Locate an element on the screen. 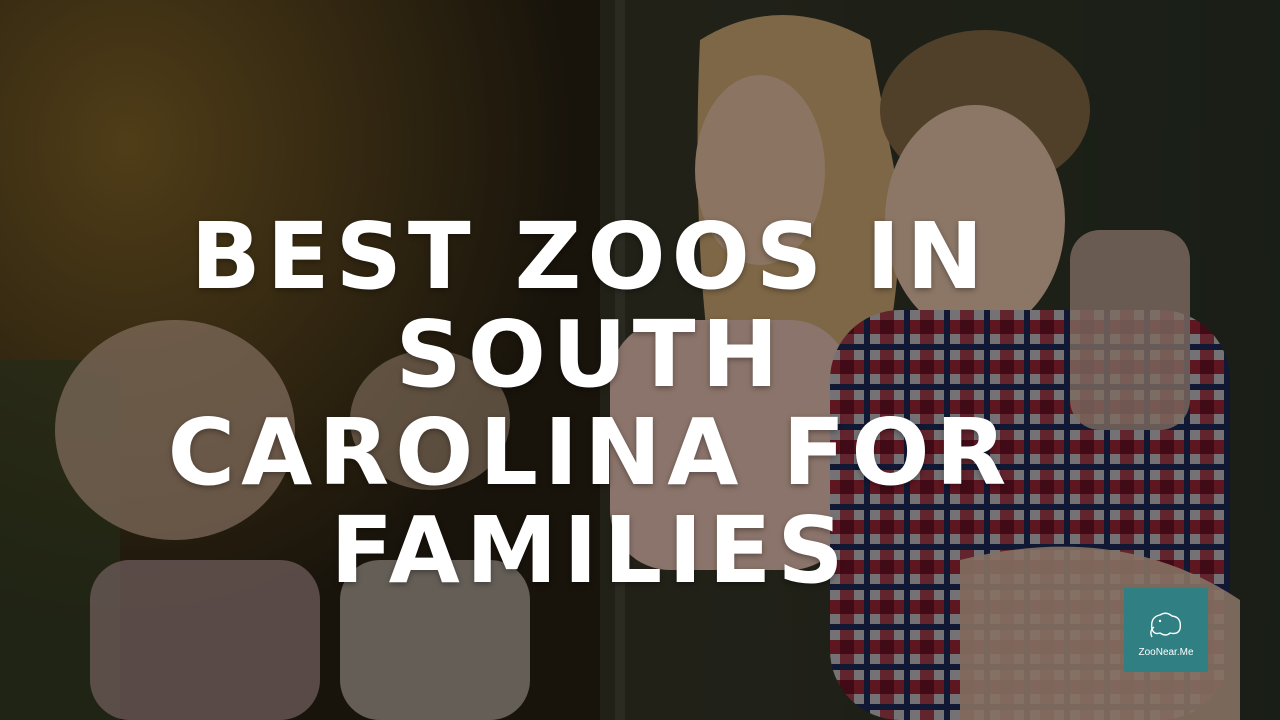 Image resolution: width=1280 pixels, height=720 pixels. logo-text: ZooNear.Me is located at coordinates (1166, 652).